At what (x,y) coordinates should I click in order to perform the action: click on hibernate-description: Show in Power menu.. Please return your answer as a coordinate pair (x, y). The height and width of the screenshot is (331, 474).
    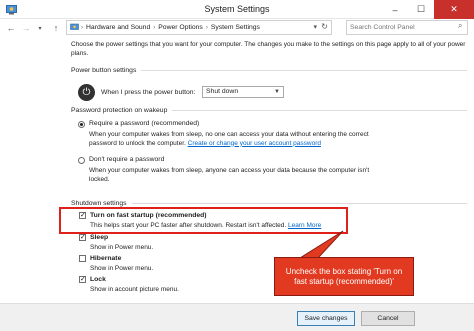
    Looking at the image, I should click on (122, 268).